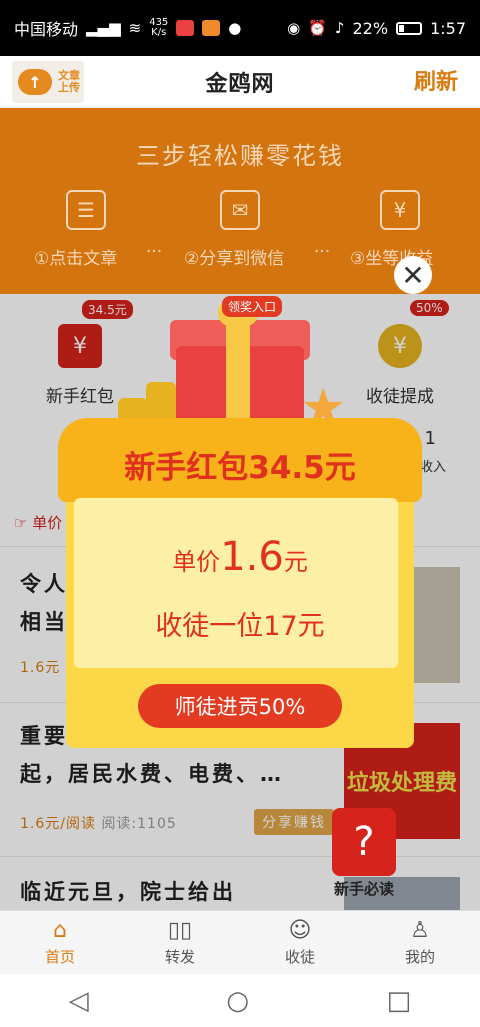  Describe the element at coordinates (413, 275) in the screenshot. I see `close-icon: ✕` at that location.